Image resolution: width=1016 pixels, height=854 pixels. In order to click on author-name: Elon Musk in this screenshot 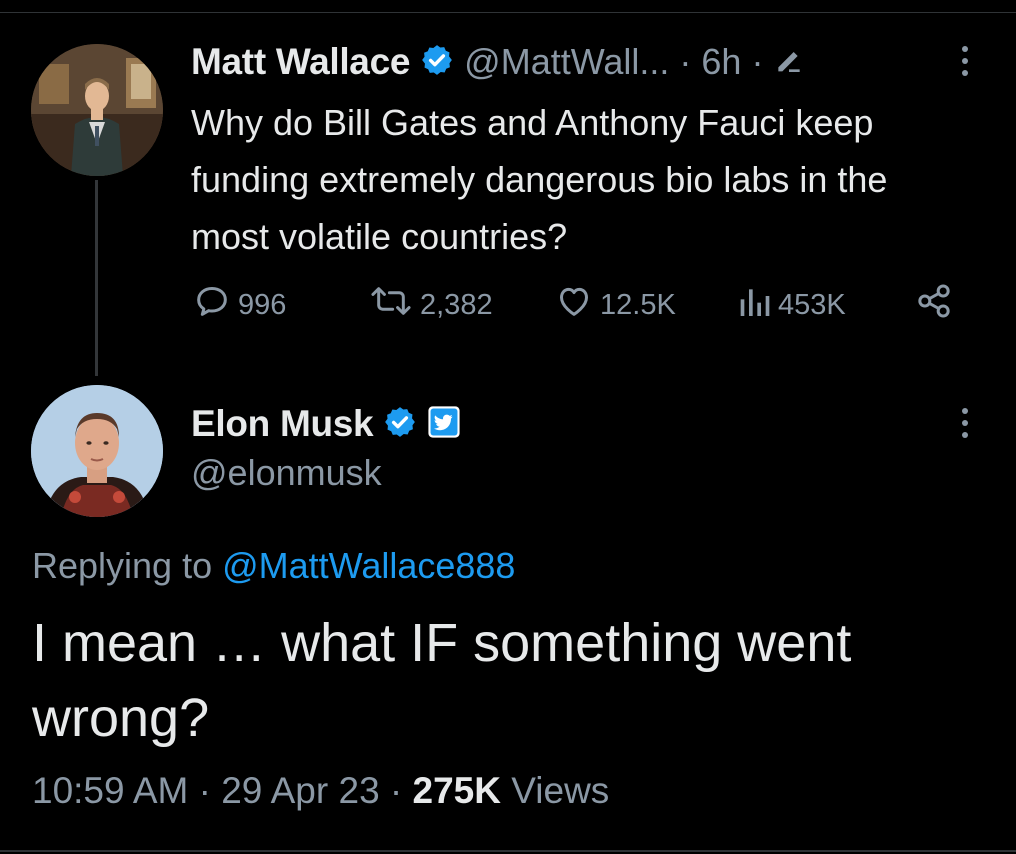, I will do `click(282, 424)`.